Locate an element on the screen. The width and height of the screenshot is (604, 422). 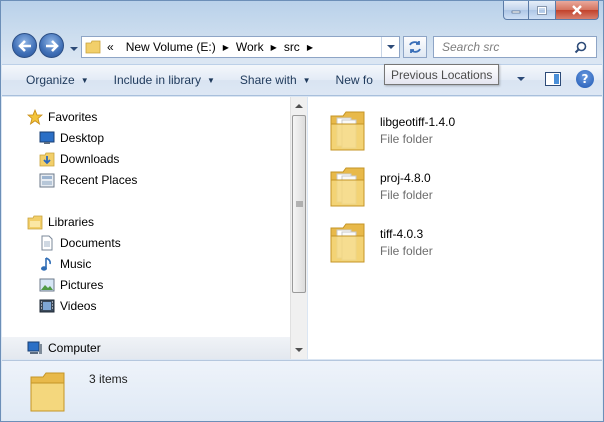
file-name: proj-4.8.0 is located at coordinates (405, 177).